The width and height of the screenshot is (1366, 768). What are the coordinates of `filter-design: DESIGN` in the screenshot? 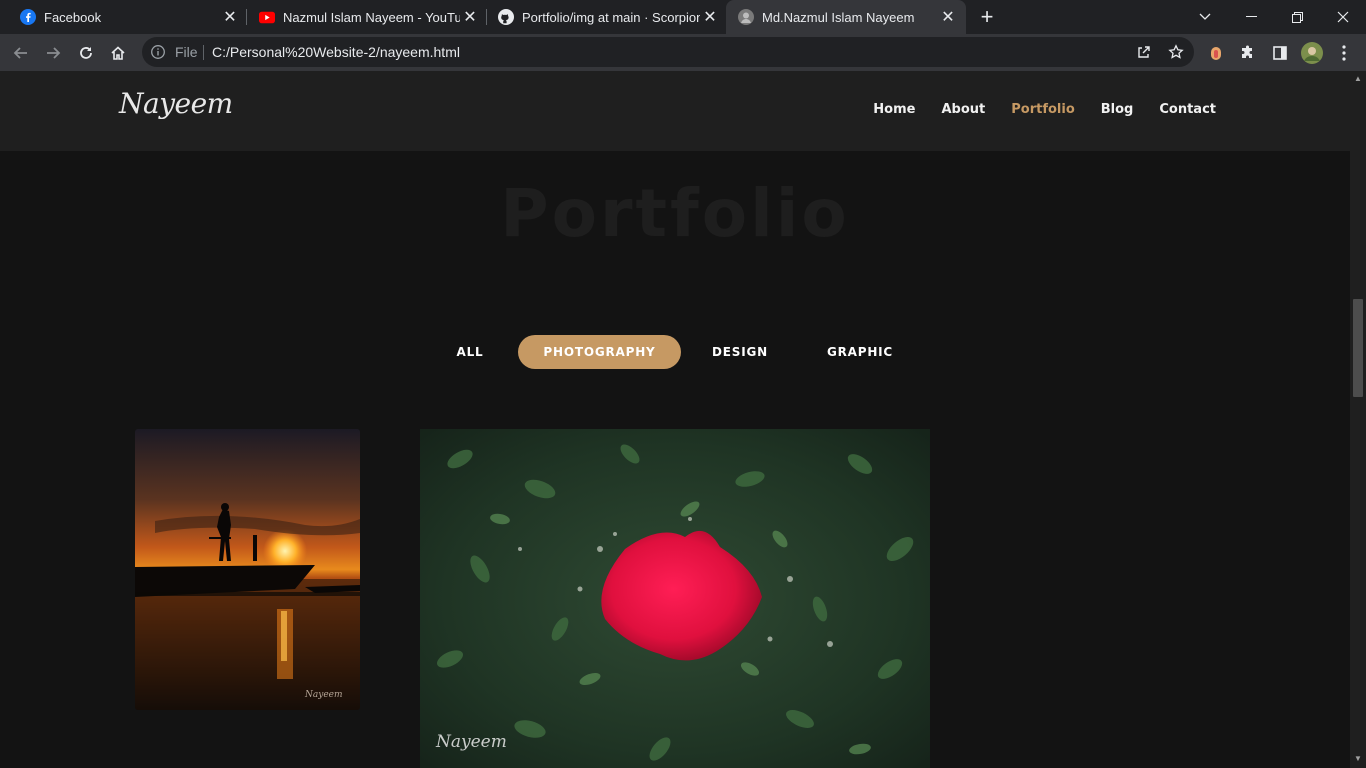 It's located at (740, 352).